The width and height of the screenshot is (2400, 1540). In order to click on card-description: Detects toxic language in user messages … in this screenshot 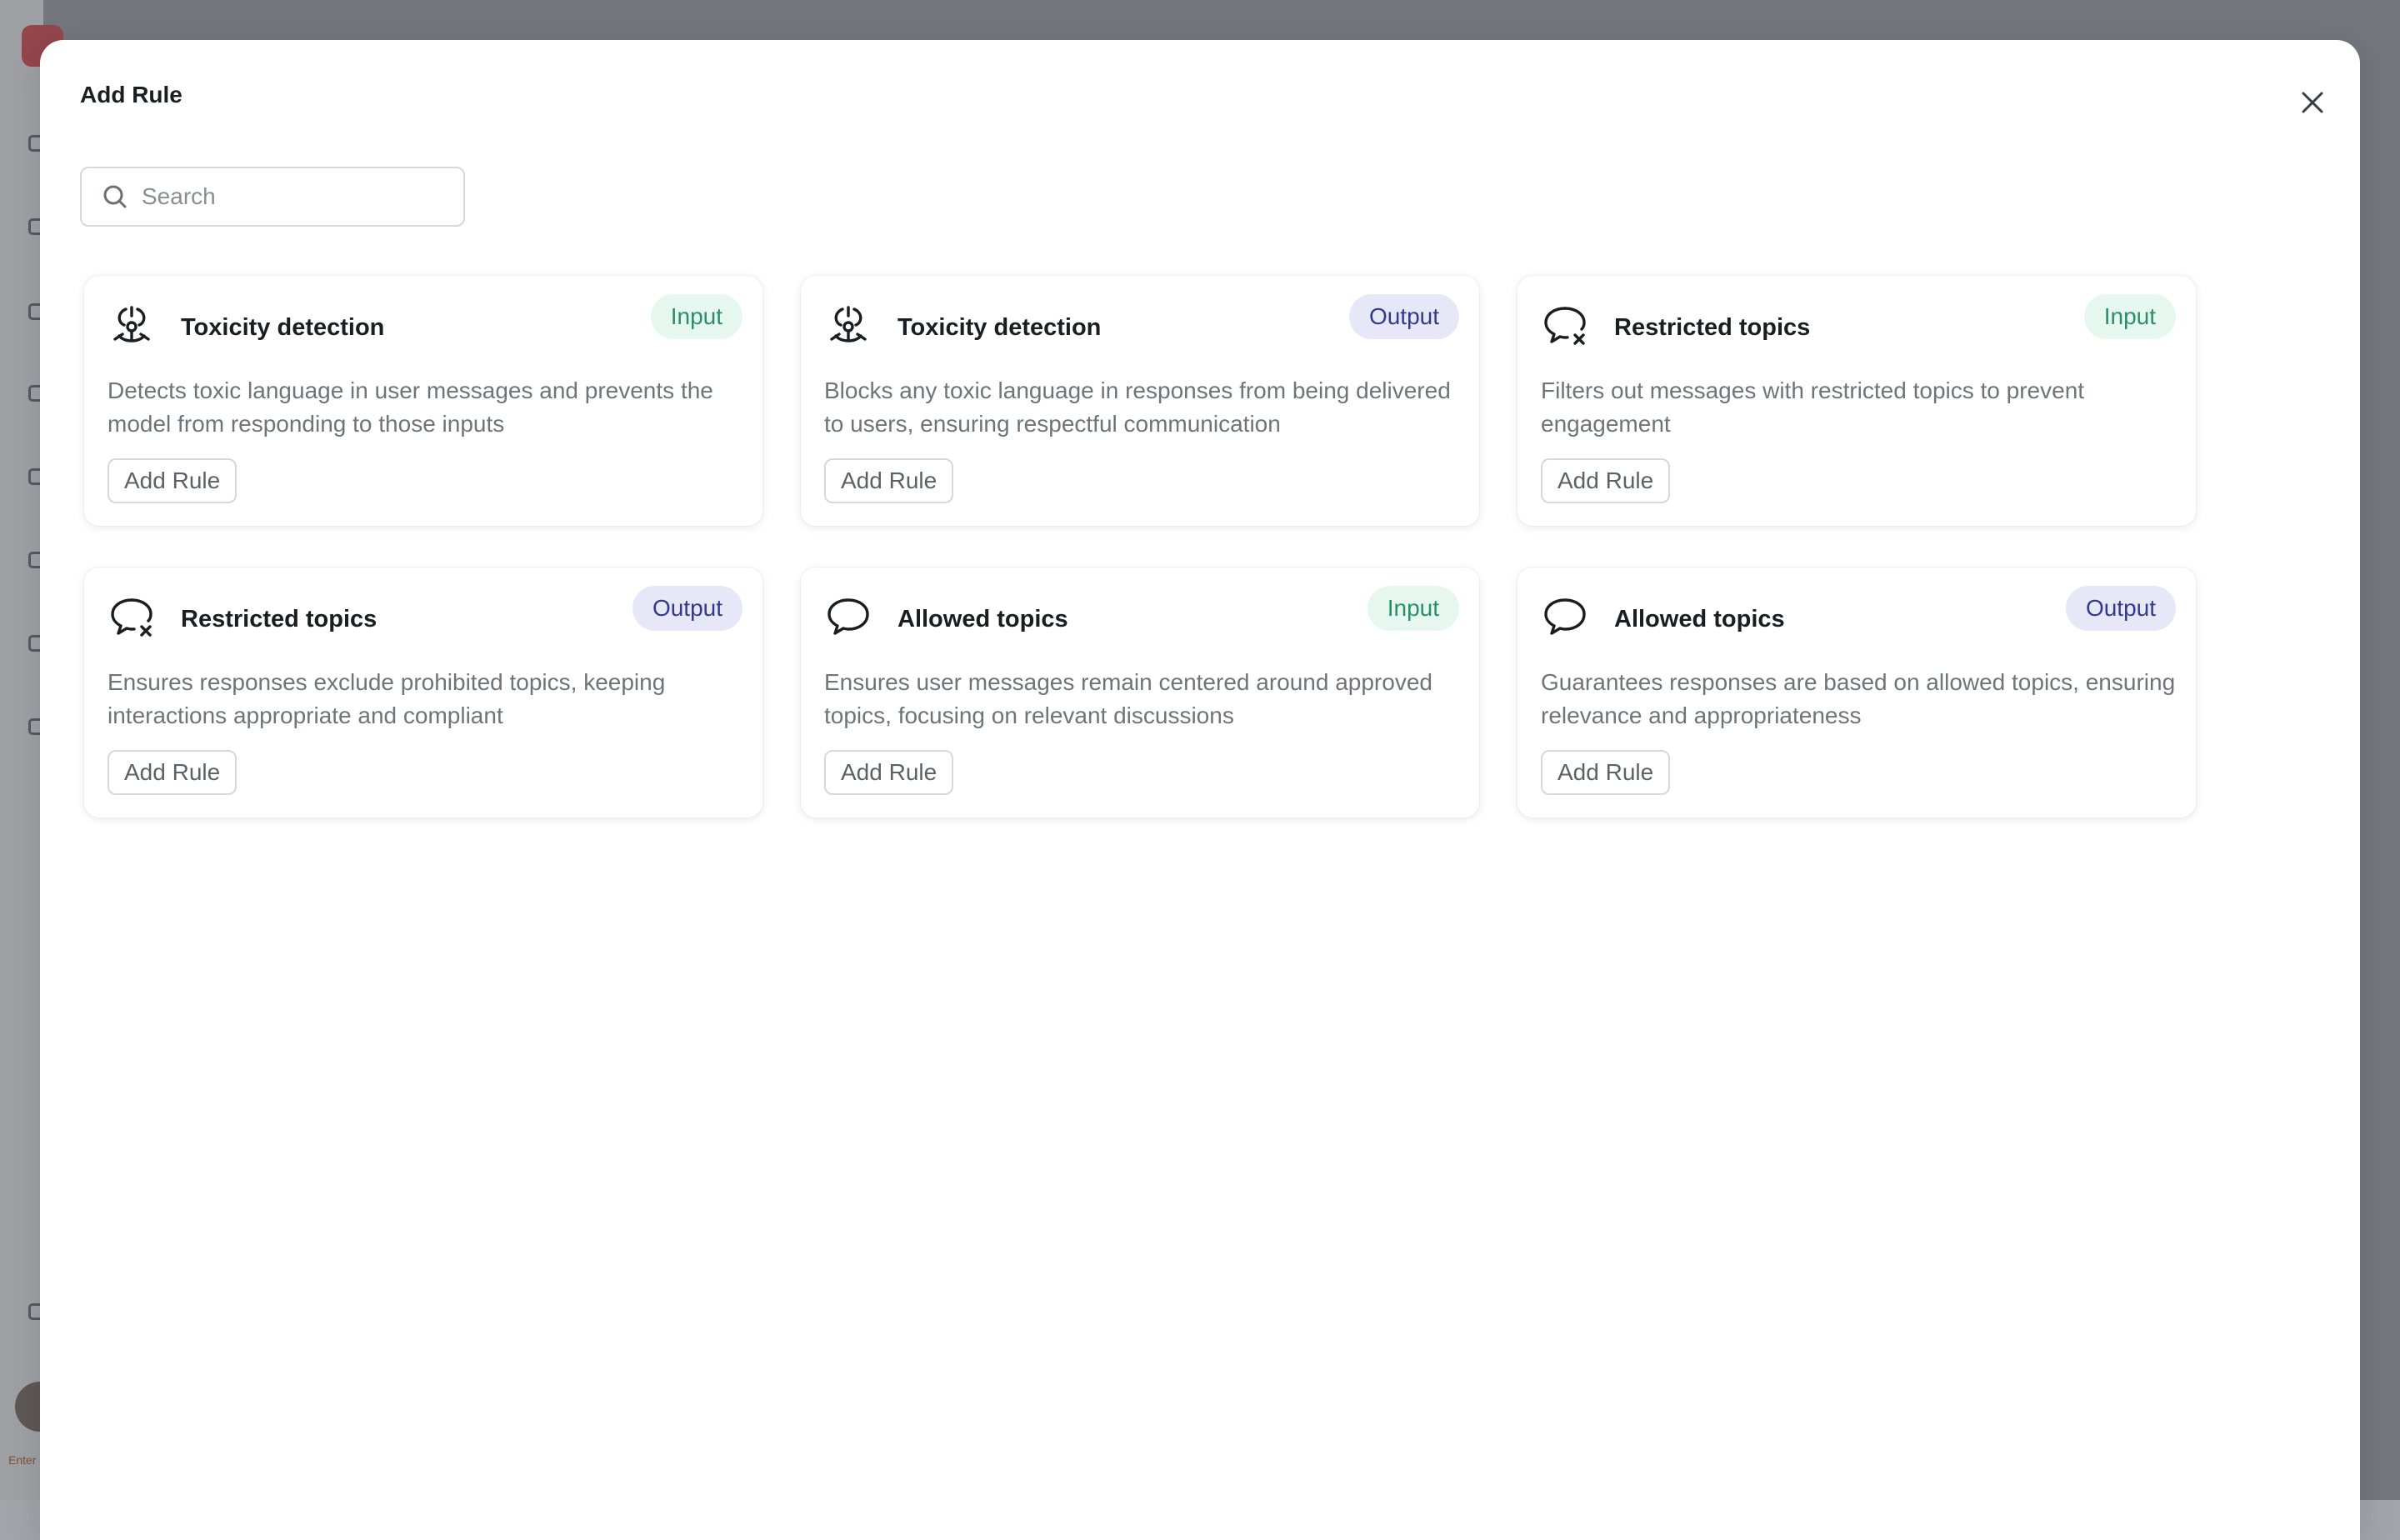, I will do `click(410, 407)`.